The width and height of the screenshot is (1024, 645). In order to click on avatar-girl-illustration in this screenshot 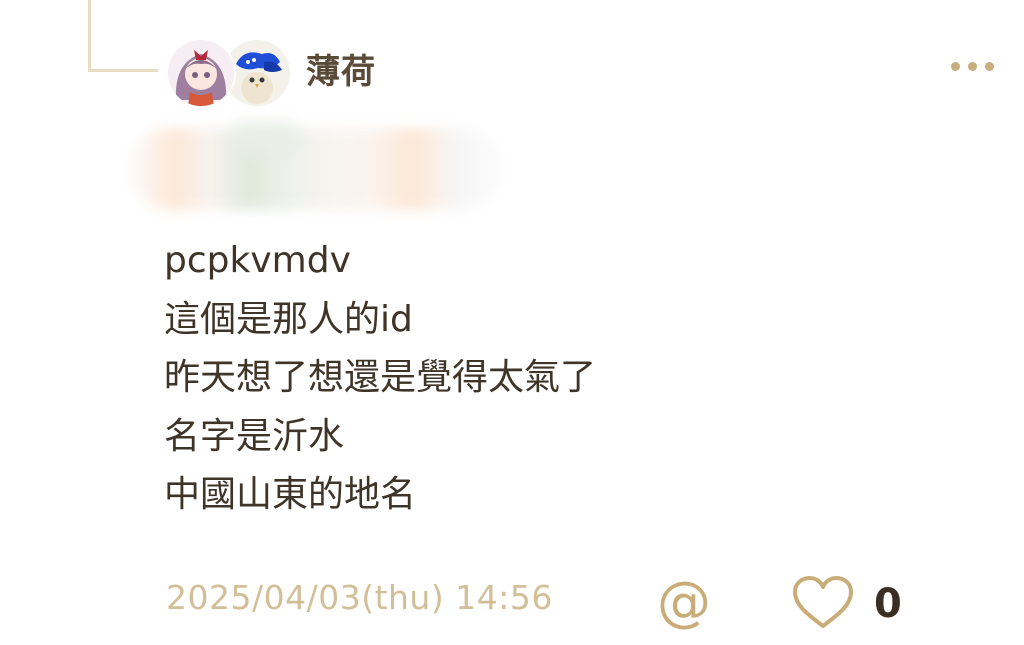, I will do `click(201, 73)`.